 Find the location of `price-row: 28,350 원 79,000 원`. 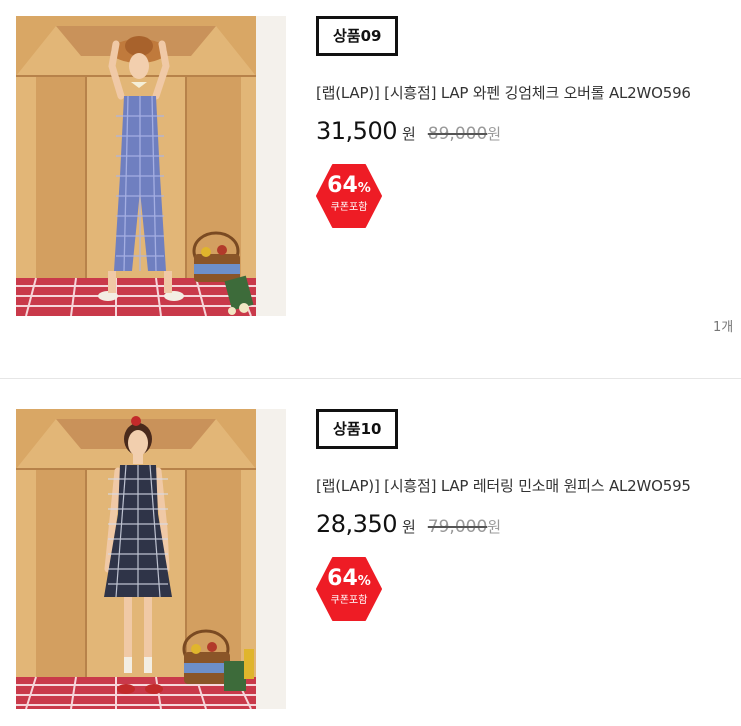

price-row: 28,350 원 79,000 원 is located at coordinates (528, 524).